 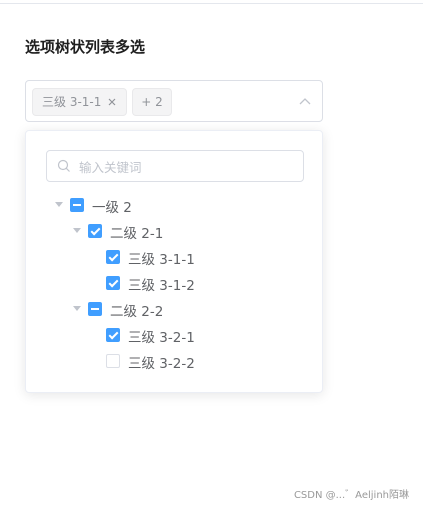 What do you see at coordinates (211, 3) in the screenshot?
I see `top-divider` at bounding box center [211, 3].